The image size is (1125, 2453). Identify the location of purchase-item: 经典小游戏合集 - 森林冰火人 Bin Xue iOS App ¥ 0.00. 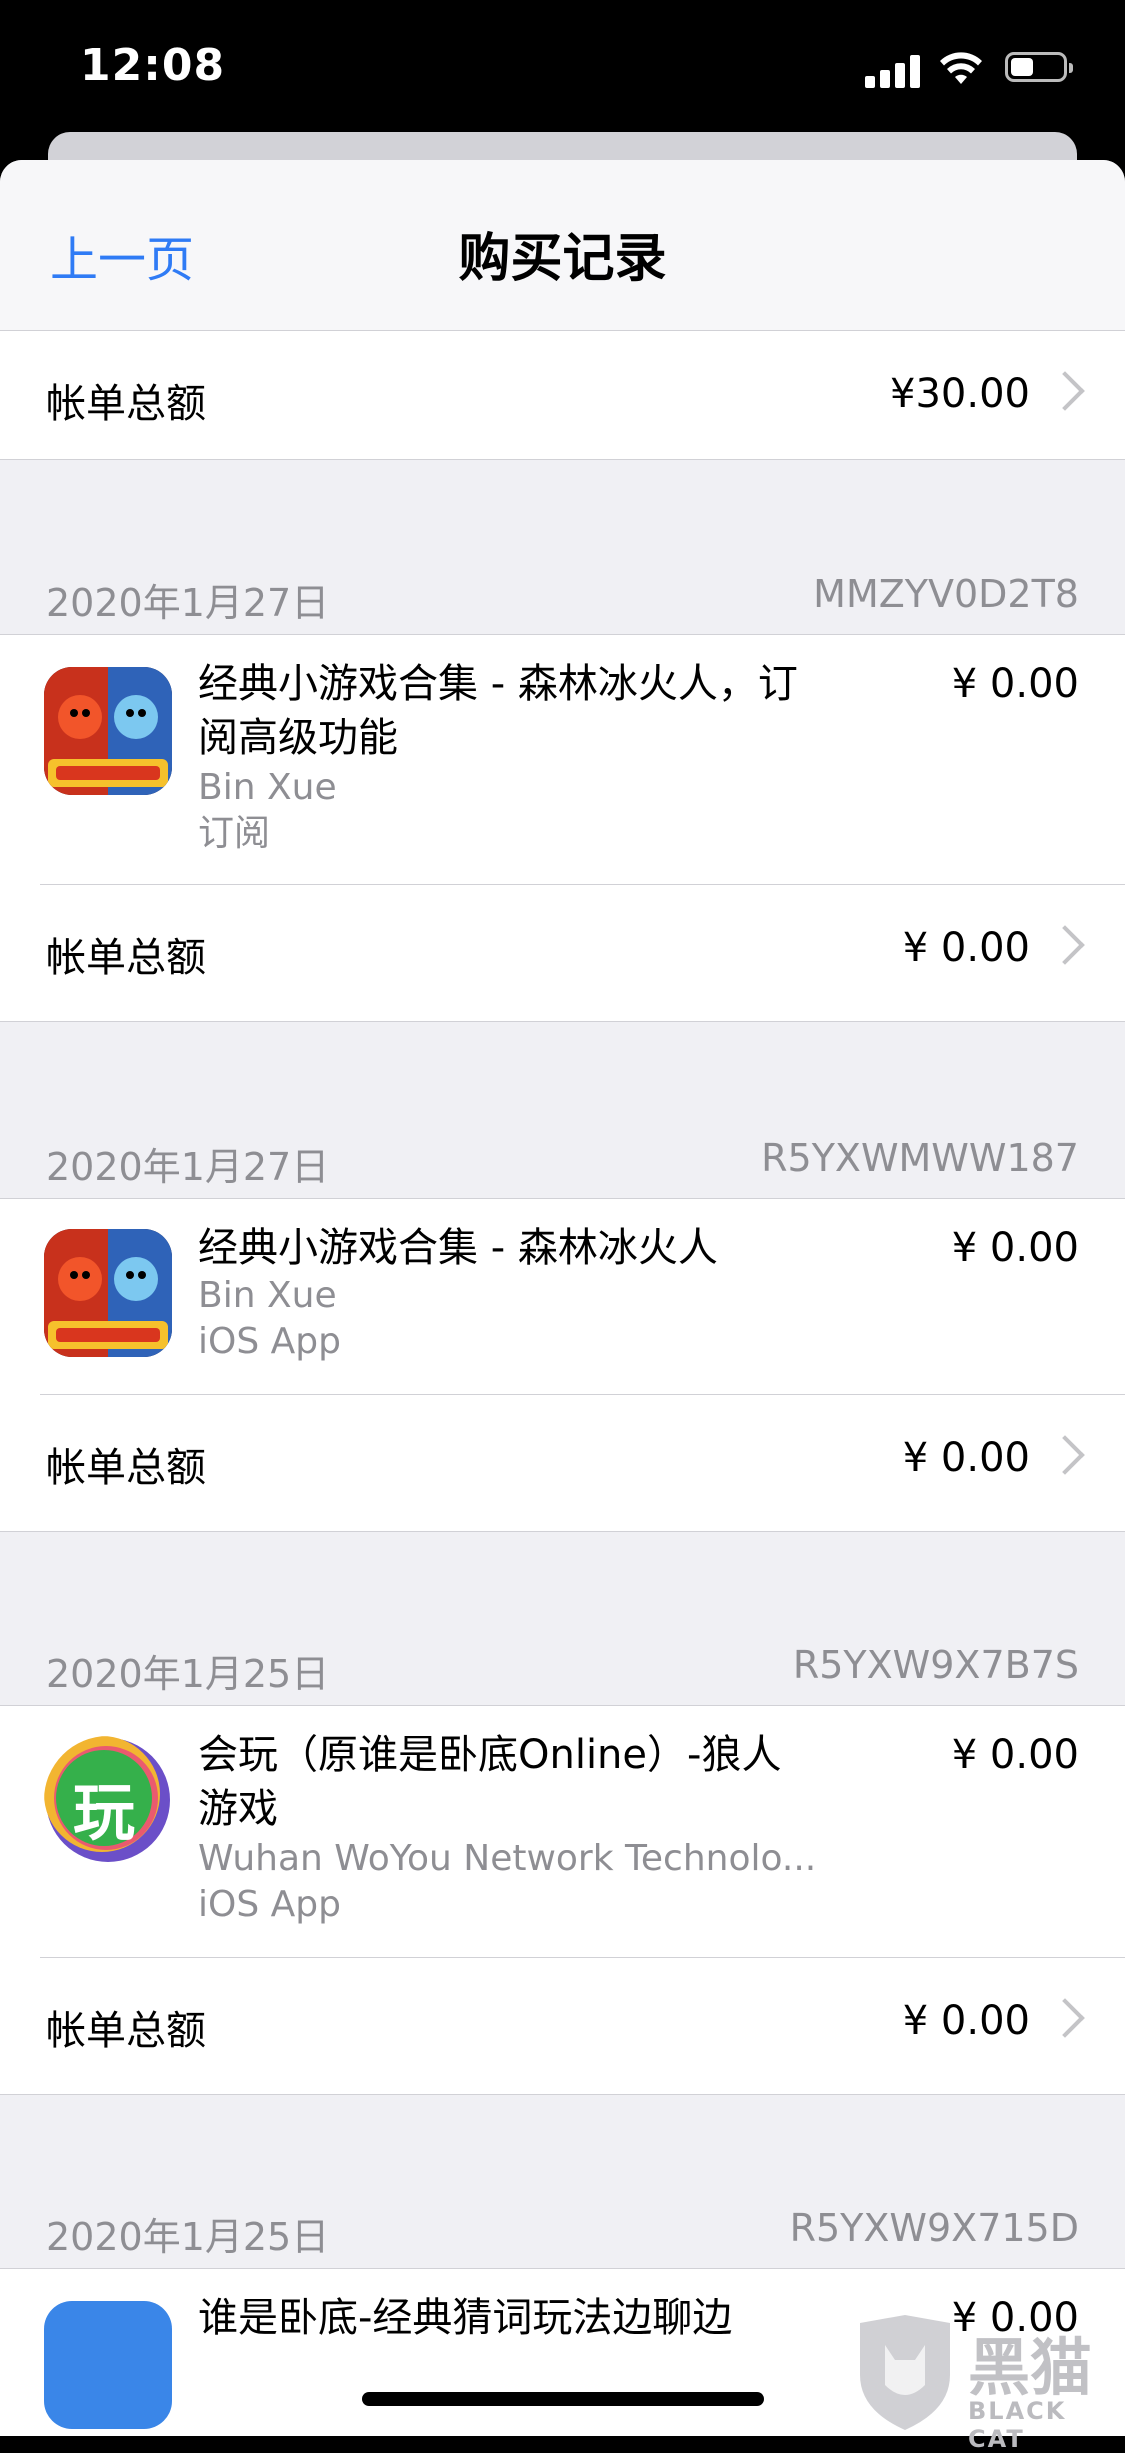
(562, 1296).